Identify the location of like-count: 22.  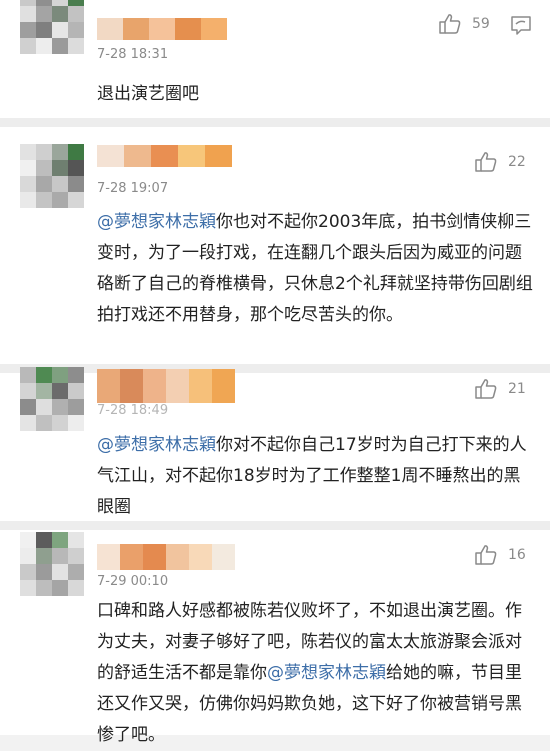
(517, 162).